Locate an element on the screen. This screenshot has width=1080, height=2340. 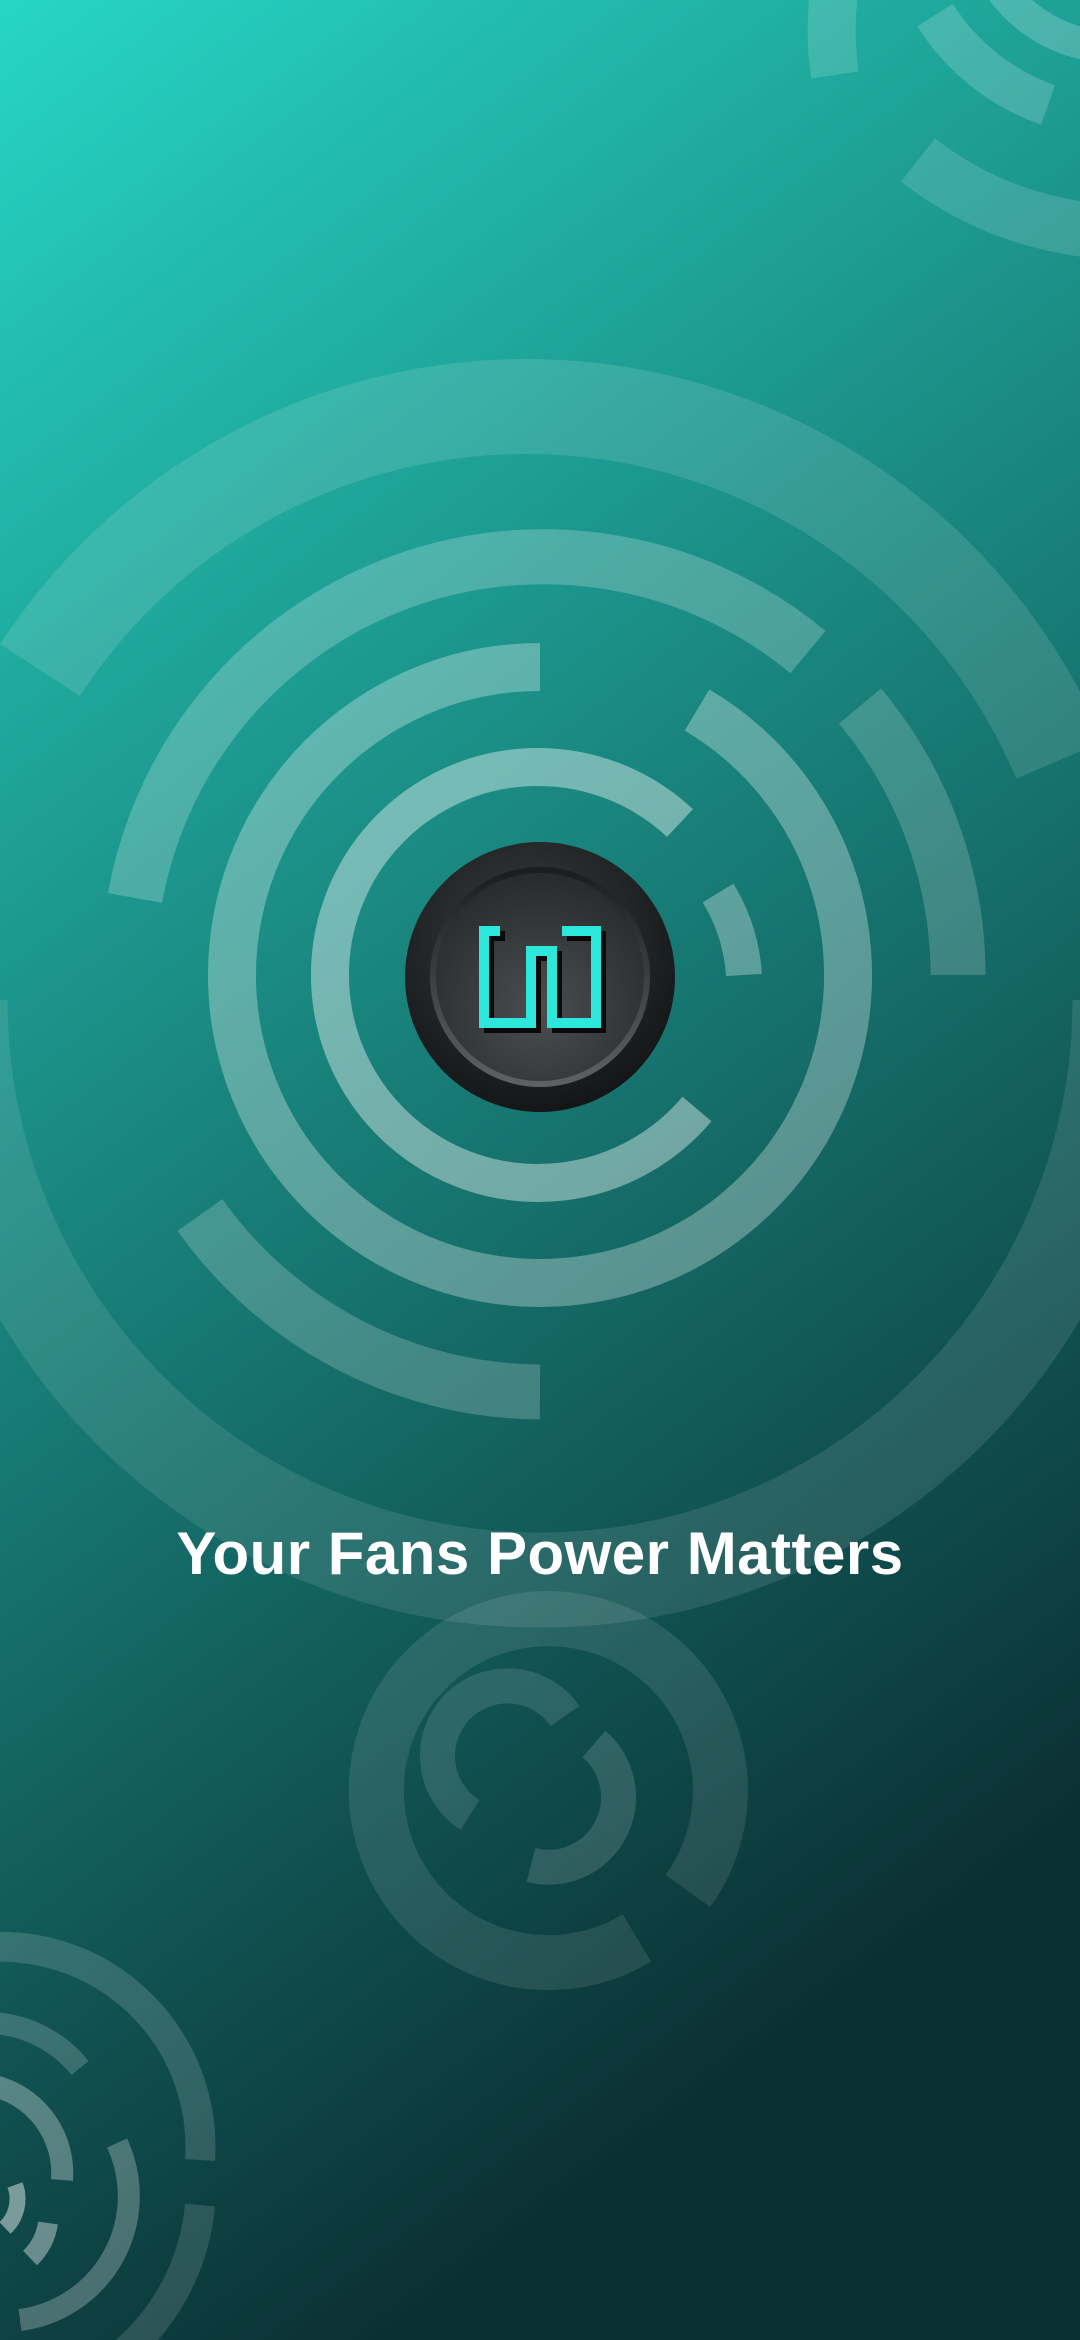
meander-square-logo-icon is located at coordinates (540, 977).